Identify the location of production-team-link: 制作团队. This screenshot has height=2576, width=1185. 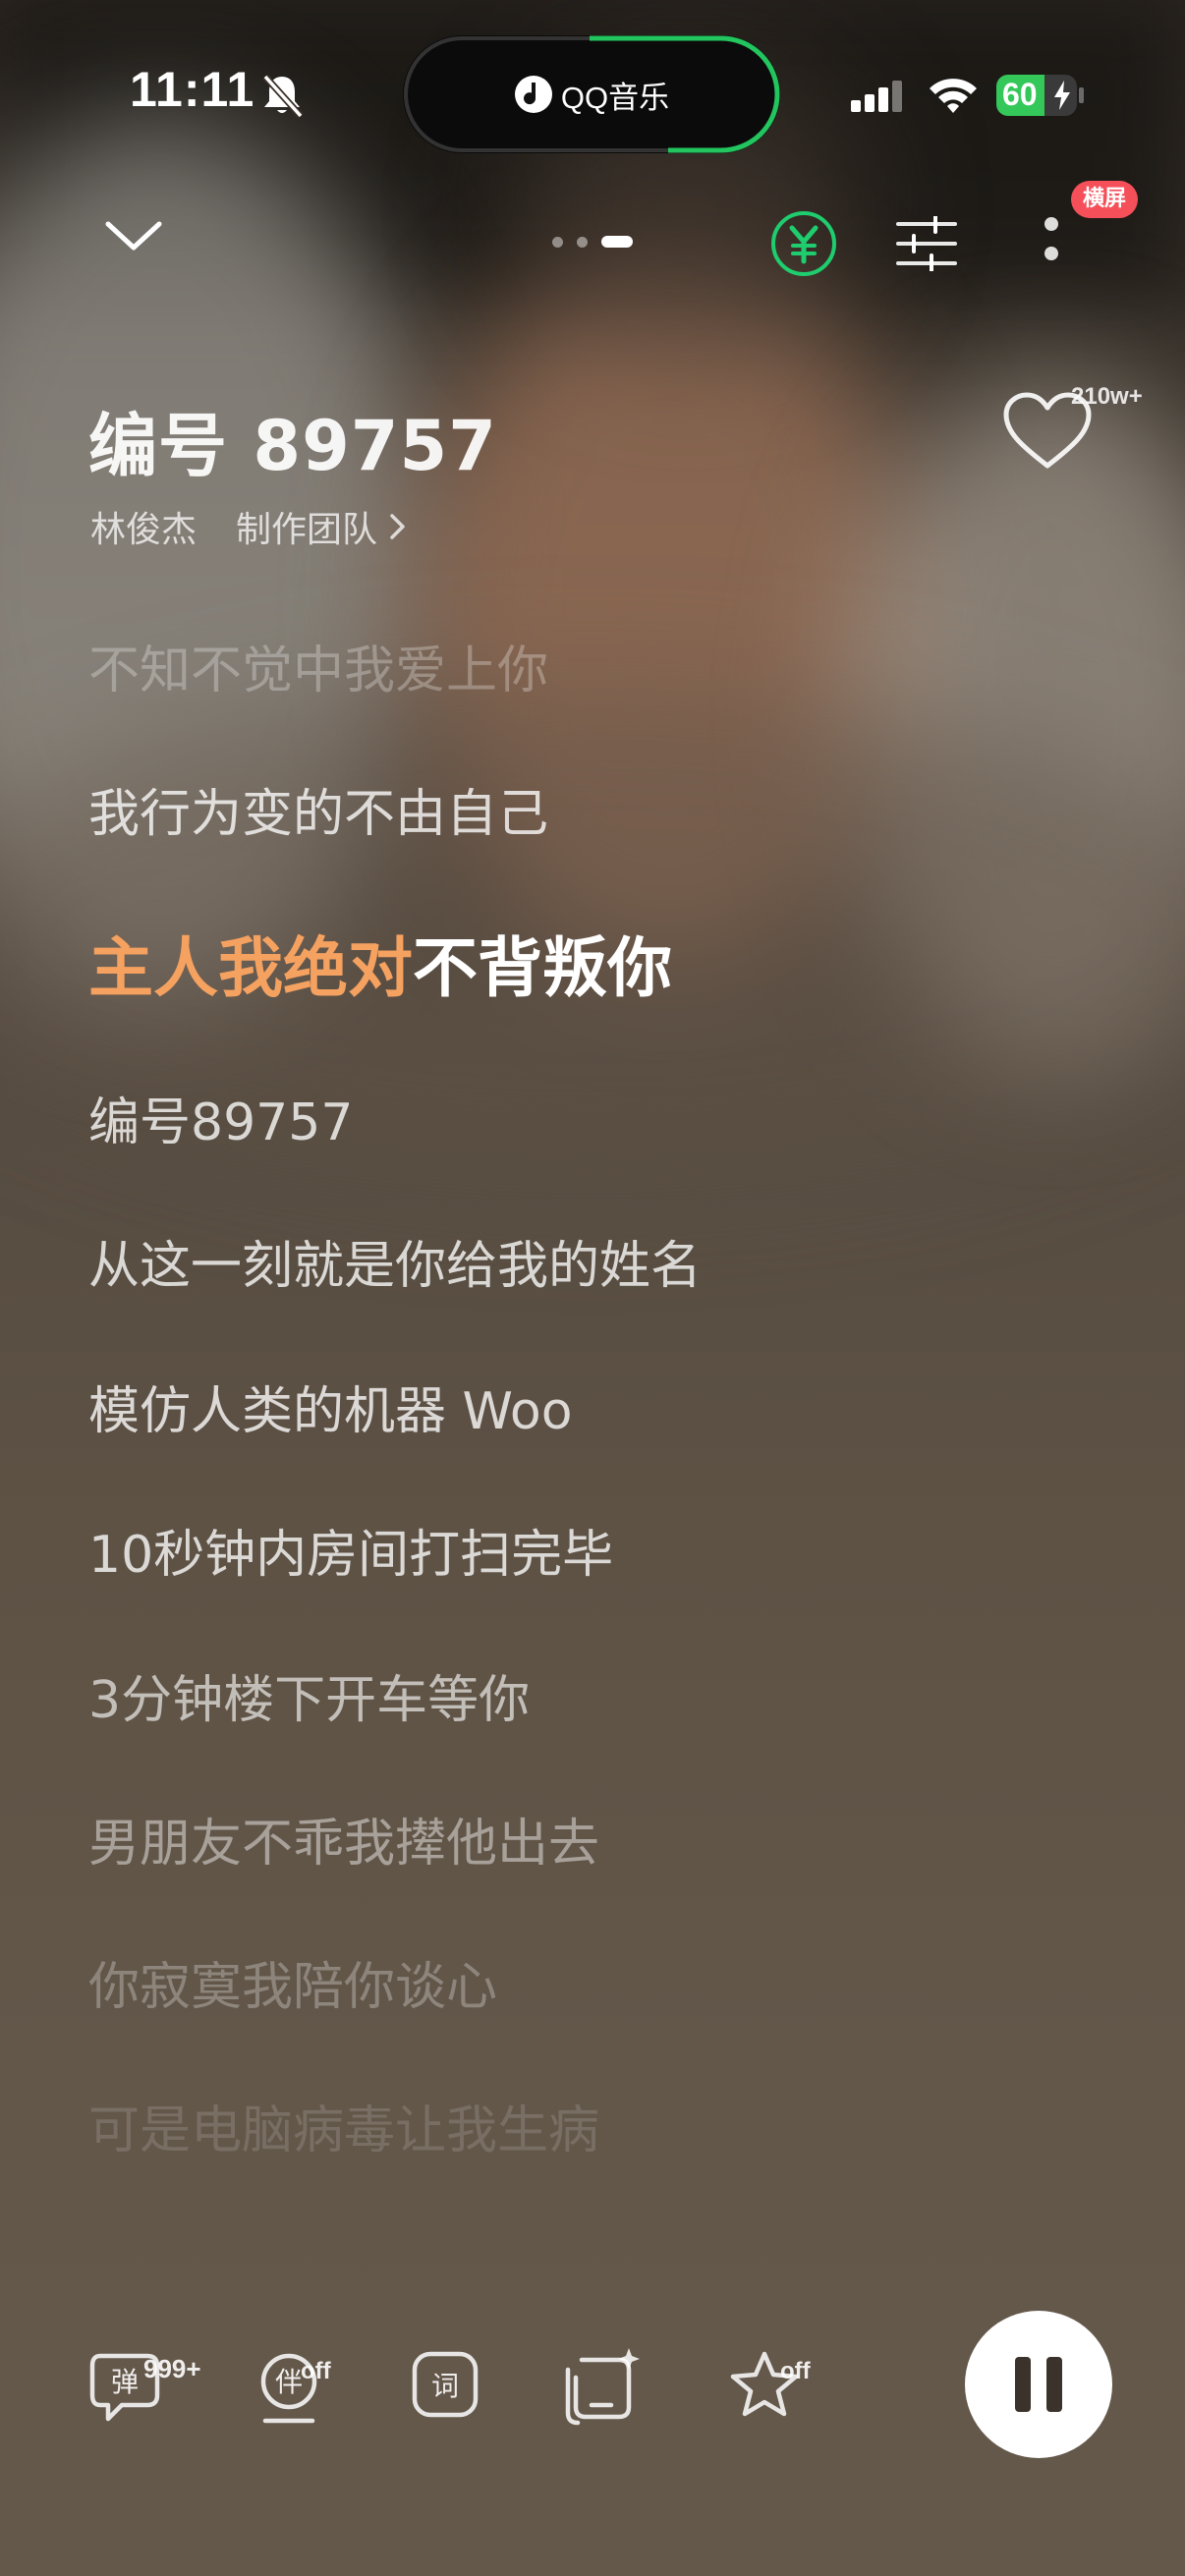
(307, 526).